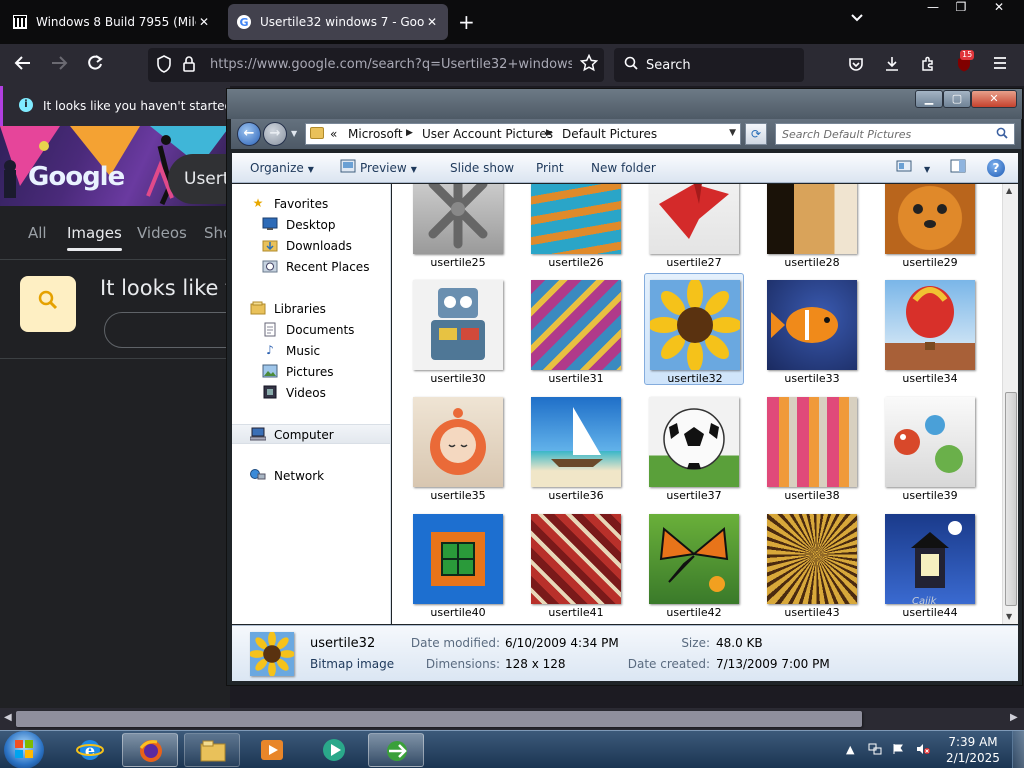 The image size is (1024, 768). Describe the element at coordinates (59, 65) in the screenshot. I see `forward-arrow-icon` at that location.